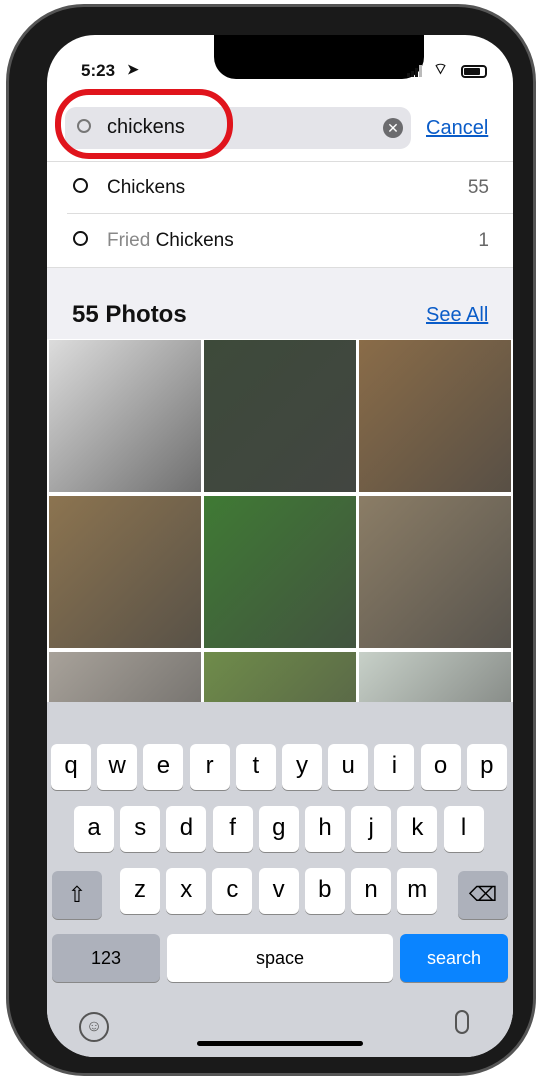 Image resolution: width=542 pixels, height=1080 pixels. Describe the element at coordinates (290, 188) in the screenshot. I see `suggestion-item: Chickens 55` at that location.